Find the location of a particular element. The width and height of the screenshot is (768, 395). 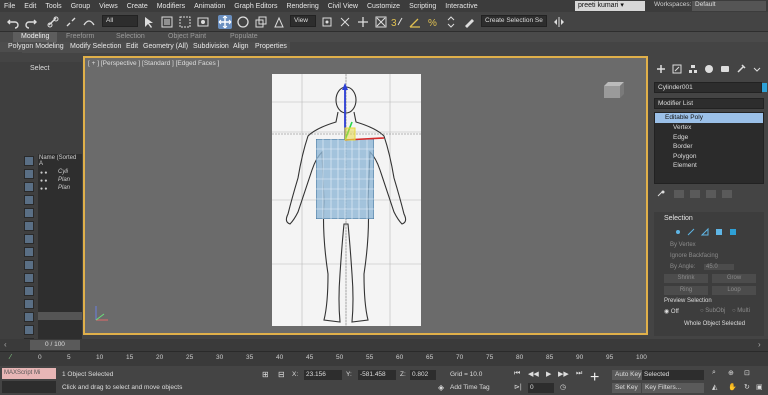

stack-item-polygon: Polygon is located at coordinates (709, 157).